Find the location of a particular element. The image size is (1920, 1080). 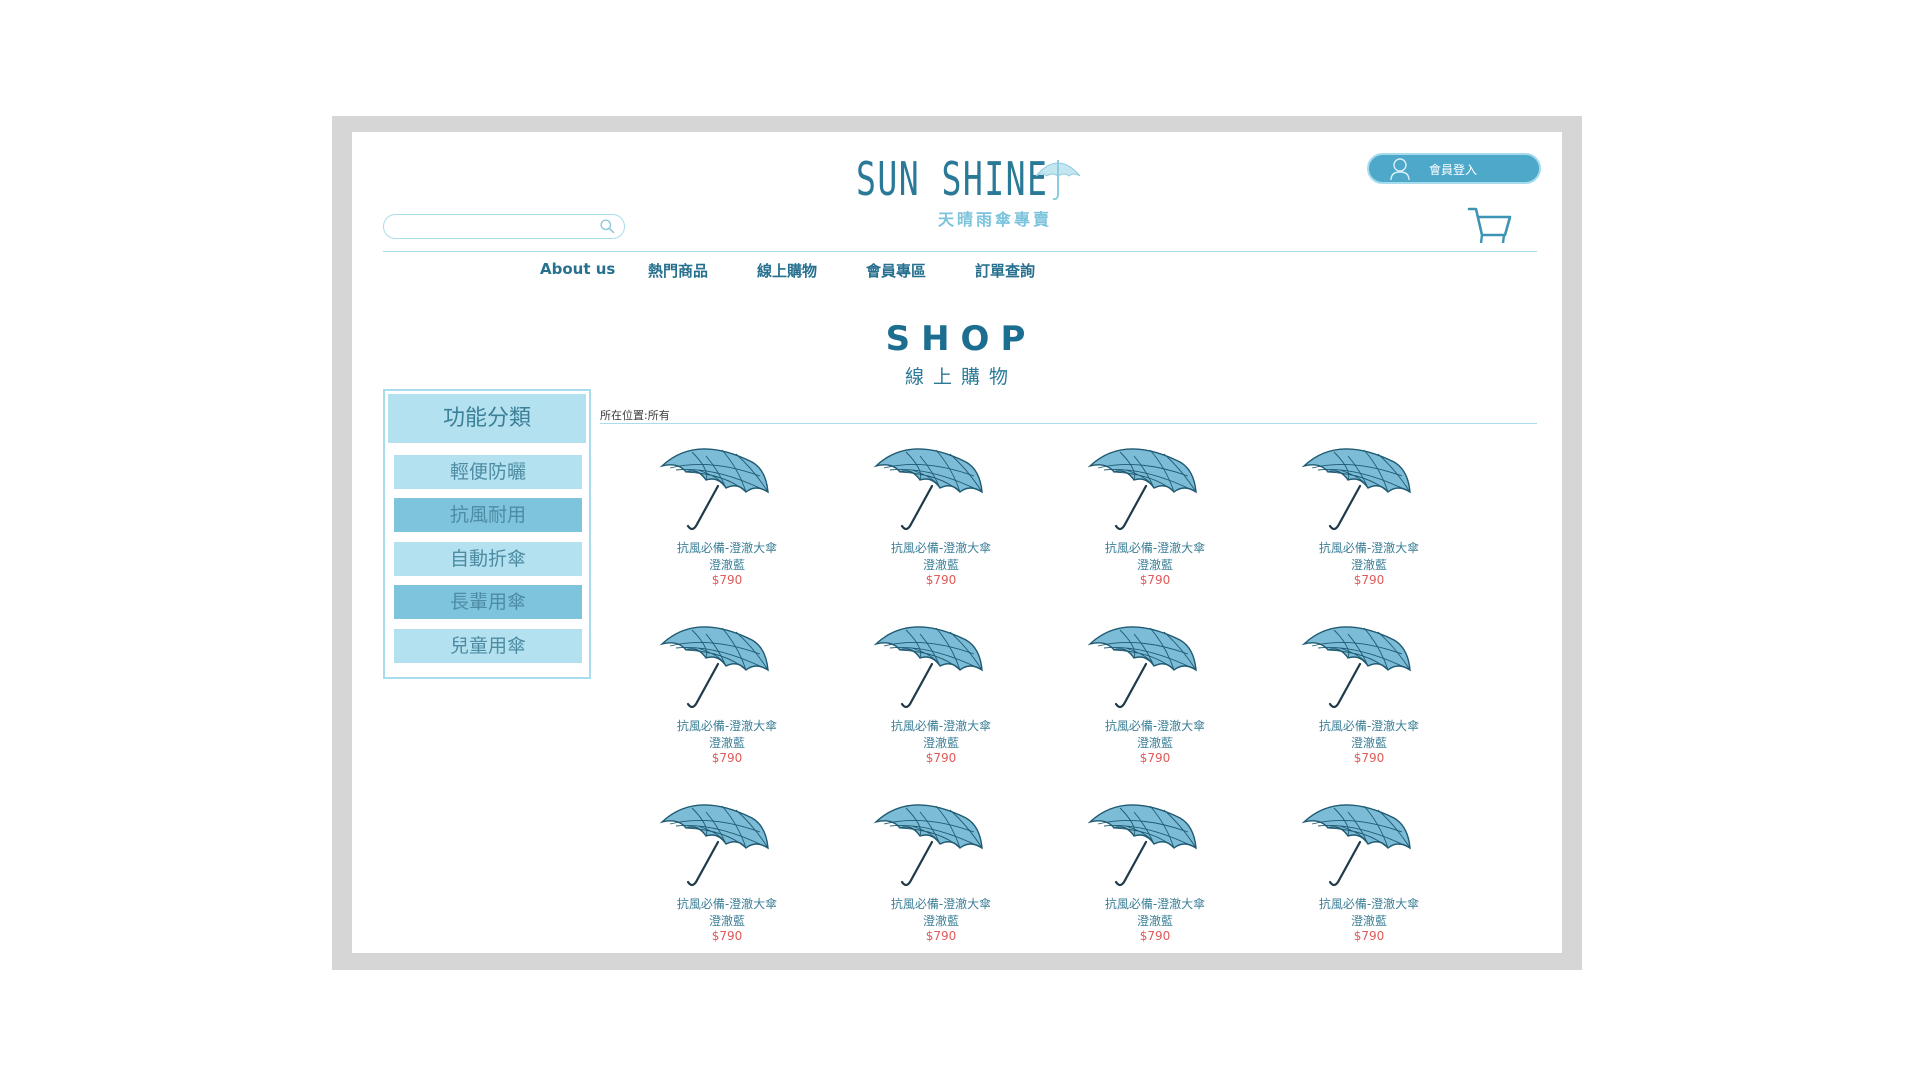

category-item: 兒童用傘 is located at coordinates (488, 646).